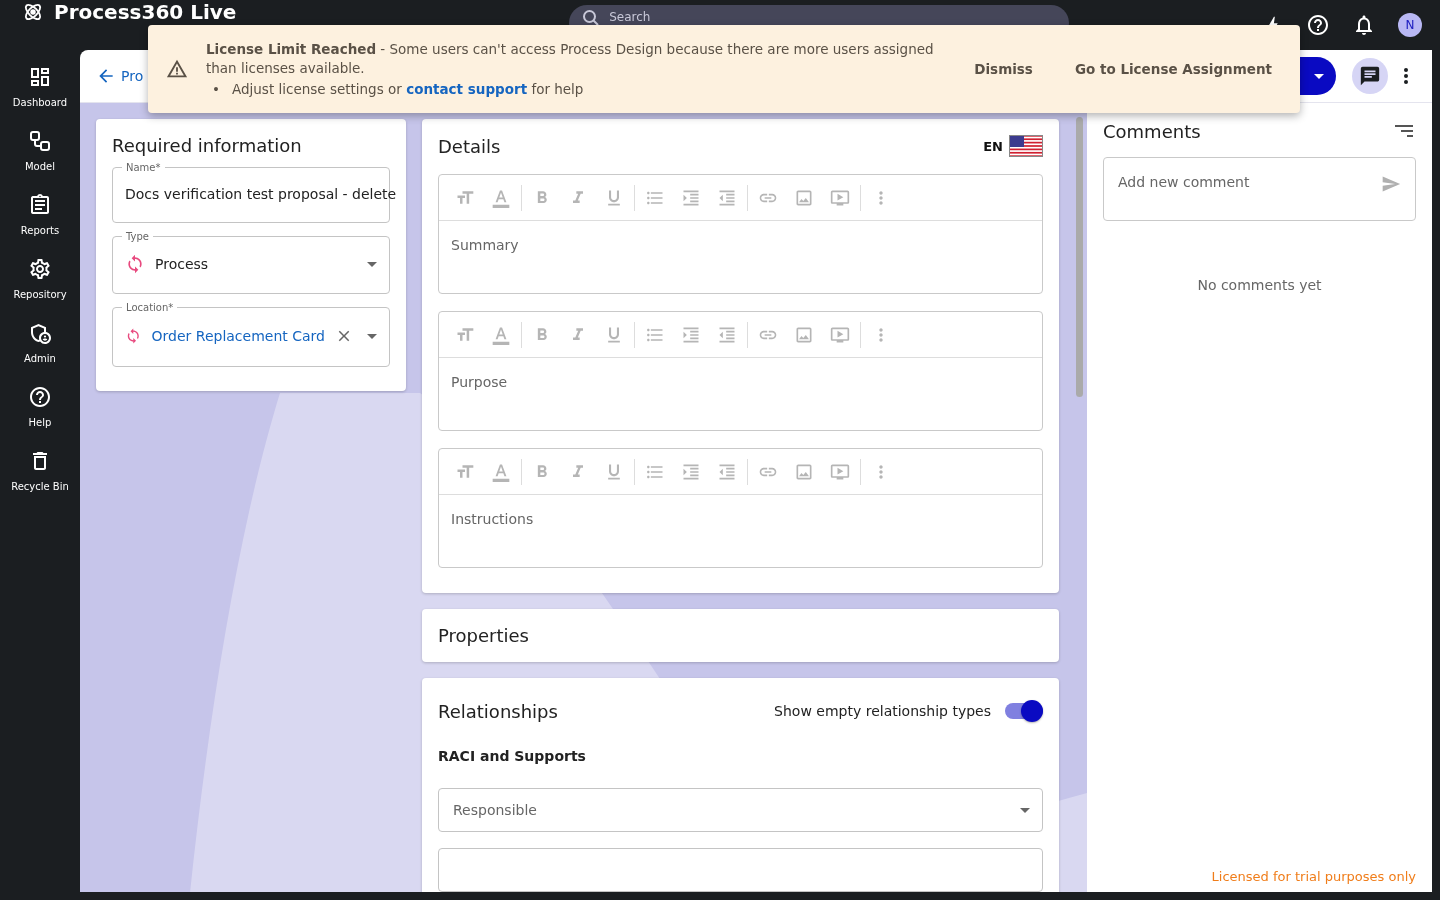 Image resolution: width=1440 pixels, height=900 pixels. What do you see at coordinates (1318, 25) in the screenshot?
I see `help-icon` at bounding box center [1318, 25].